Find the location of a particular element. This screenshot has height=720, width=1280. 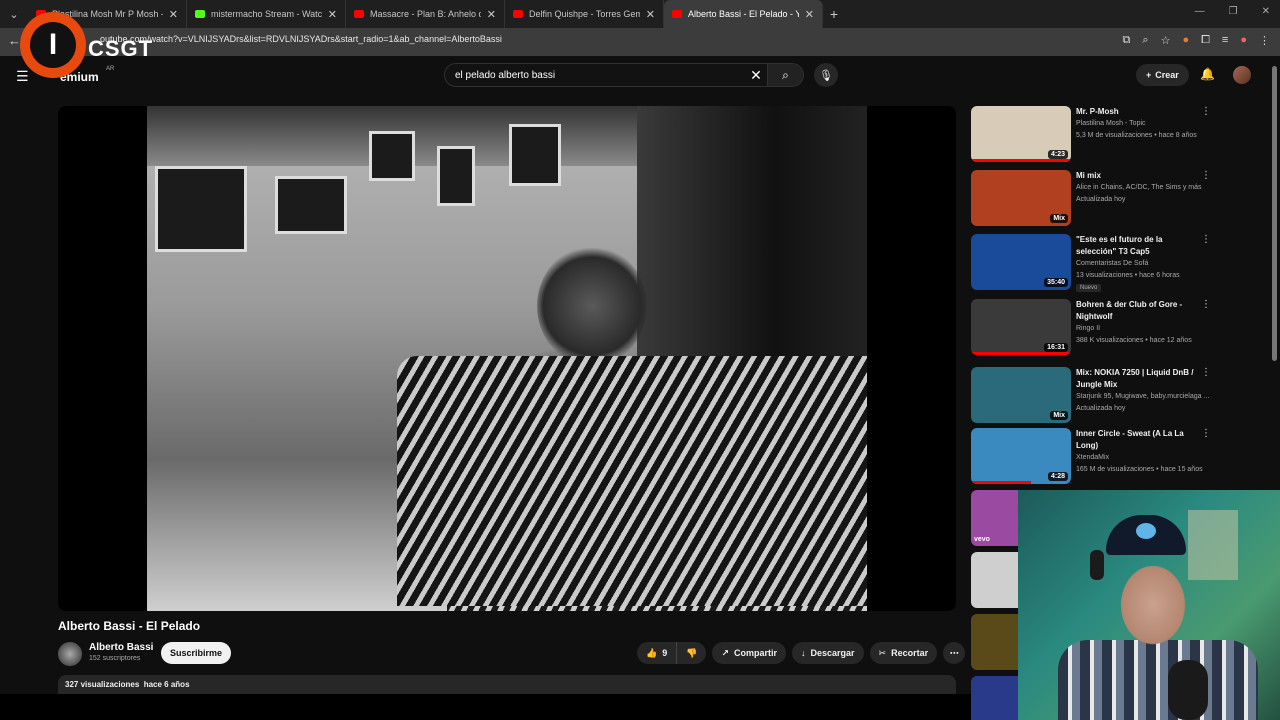

download-button: ↓ Descargar is located at coordinates (828, 653).